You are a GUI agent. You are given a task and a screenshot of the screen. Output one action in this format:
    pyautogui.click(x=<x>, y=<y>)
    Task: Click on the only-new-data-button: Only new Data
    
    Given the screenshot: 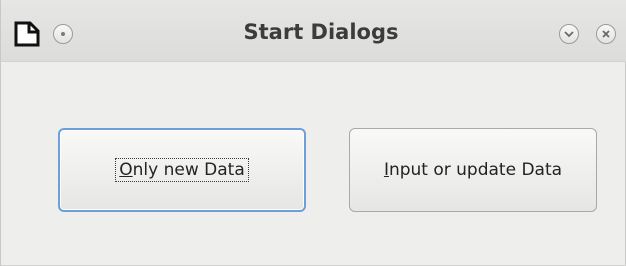 What is the action you would take?
    pyautogui.click(x=182, y=170)
    